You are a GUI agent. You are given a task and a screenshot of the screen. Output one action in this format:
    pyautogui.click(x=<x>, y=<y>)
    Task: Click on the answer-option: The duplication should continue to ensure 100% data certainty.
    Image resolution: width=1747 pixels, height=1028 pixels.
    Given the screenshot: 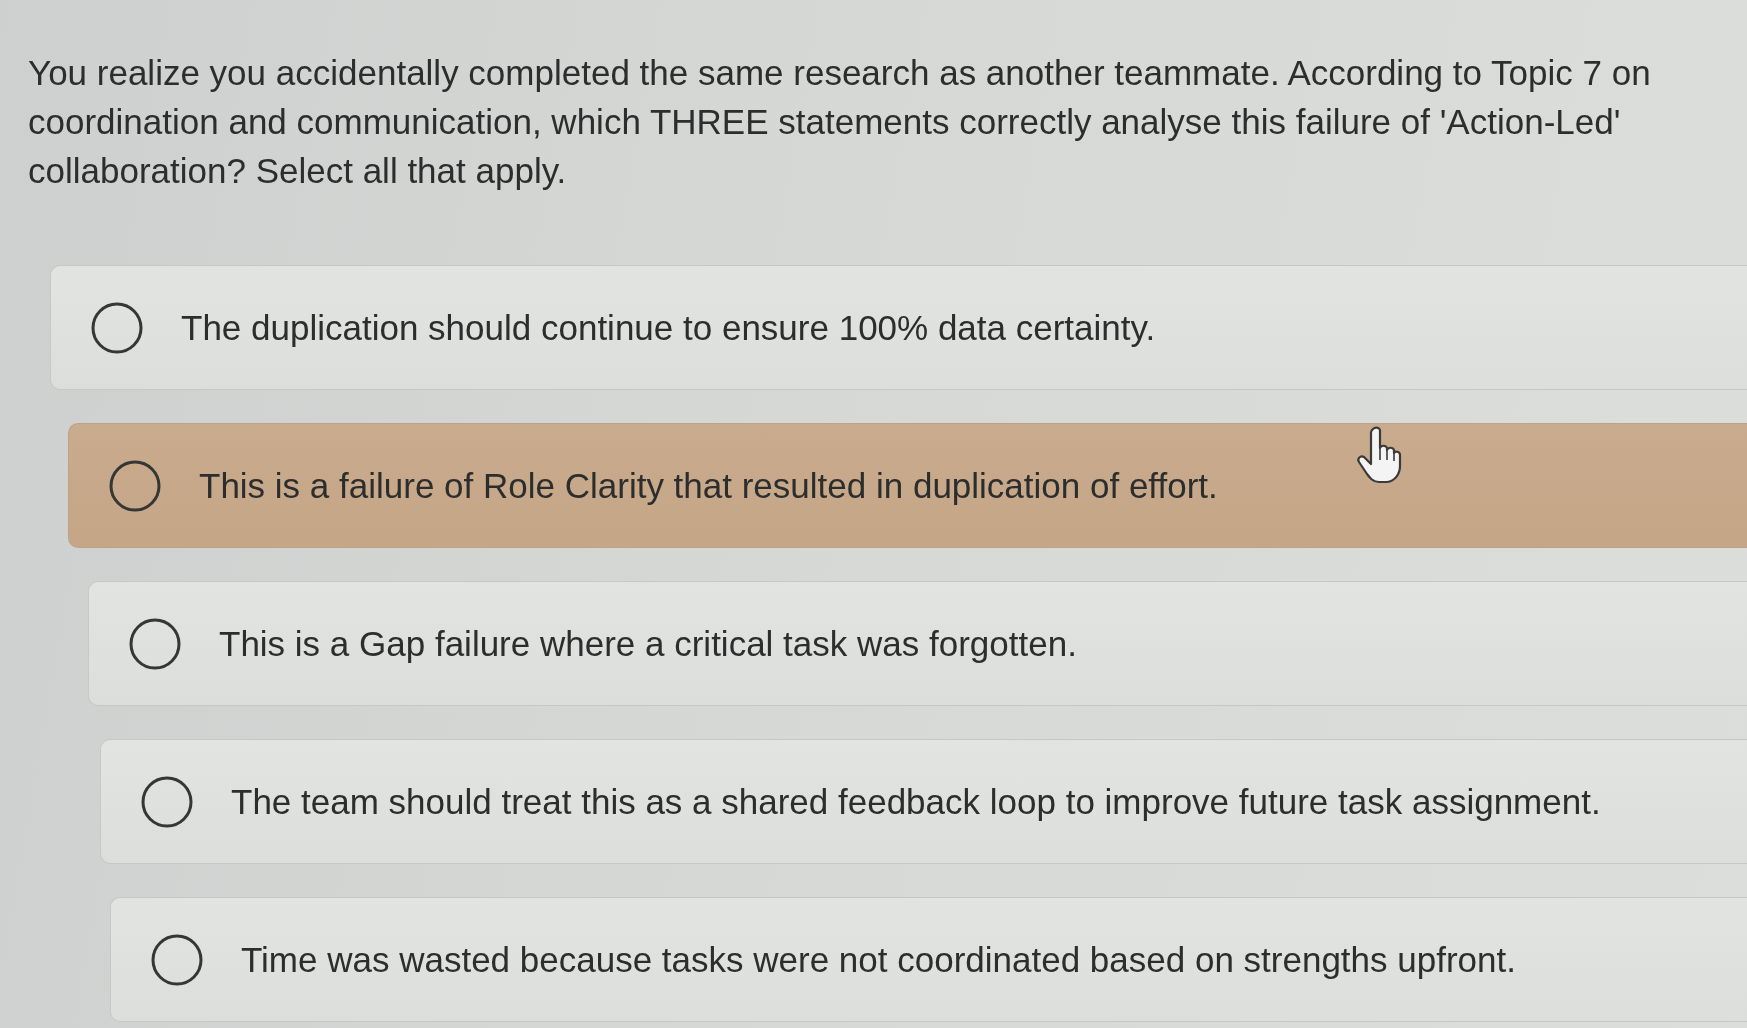 What is the action you would take?
    pyautogui.click(x=898, y=327)
    